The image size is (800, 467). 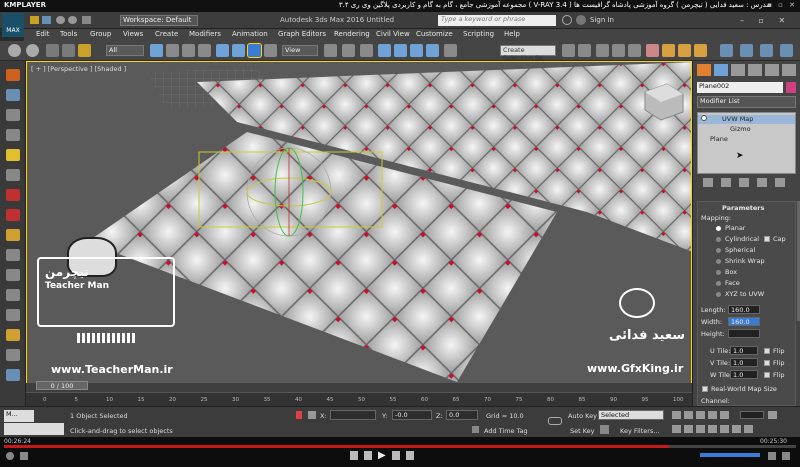 What do you see at coordinates (582, 431) in the screenshot?
I see `set-key-button: Set Key` at bounding box center [582, 431].